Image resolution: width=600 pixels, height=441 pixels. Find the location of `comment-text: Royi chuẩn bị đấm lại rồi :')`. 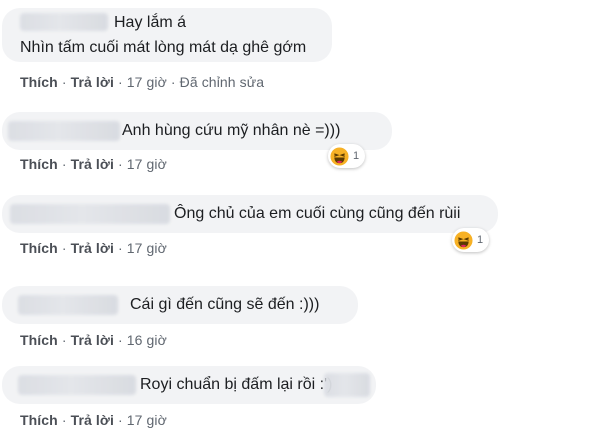

comment-text: Royi chuẩn bị đấm lại rồi :') is located at coordinates (236, 384).